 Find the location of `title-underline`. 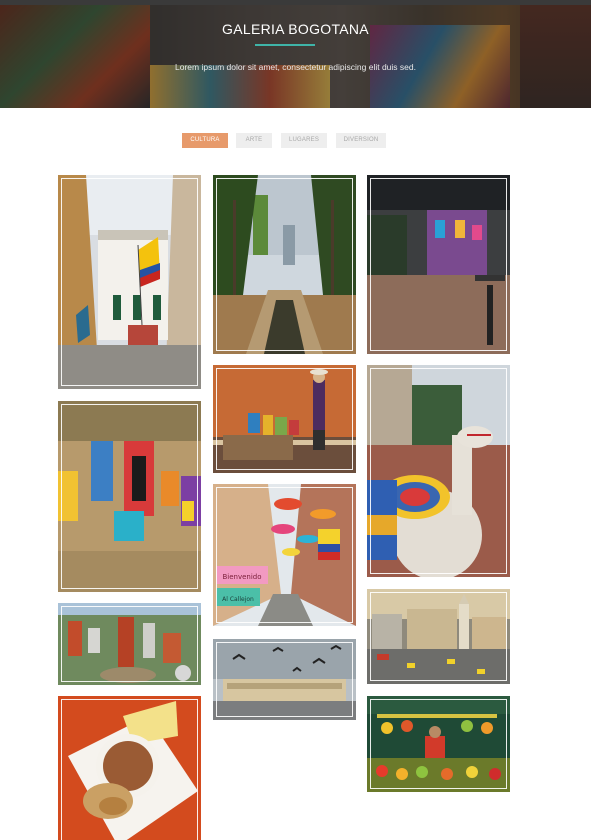

title-underline is located at coordinates (285, 45).